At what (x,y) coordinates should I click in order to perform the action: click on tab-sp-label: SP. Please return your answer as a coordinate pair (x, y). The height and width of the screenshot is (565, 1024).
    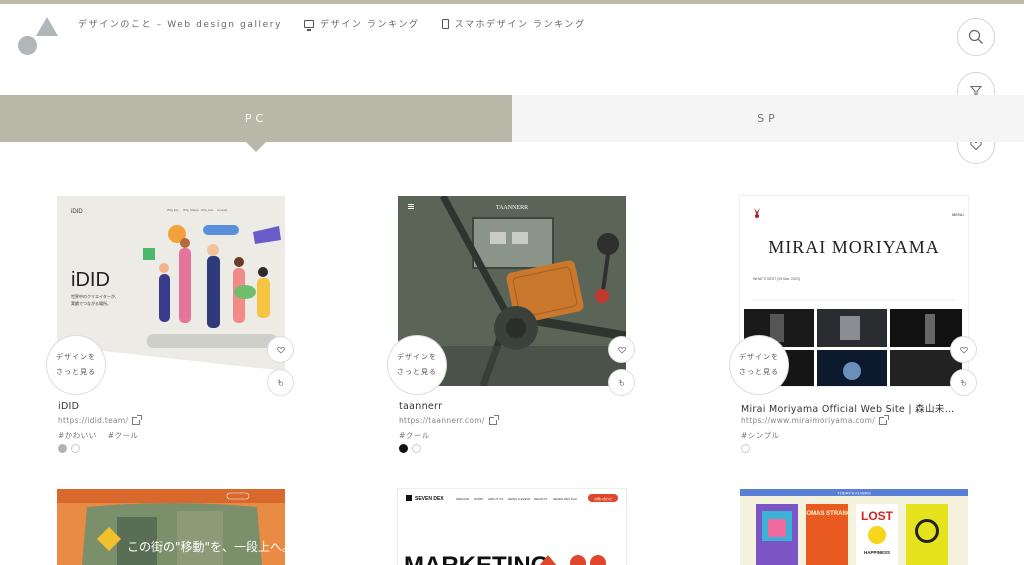
    Looking at the image, I should click on (768, 118).